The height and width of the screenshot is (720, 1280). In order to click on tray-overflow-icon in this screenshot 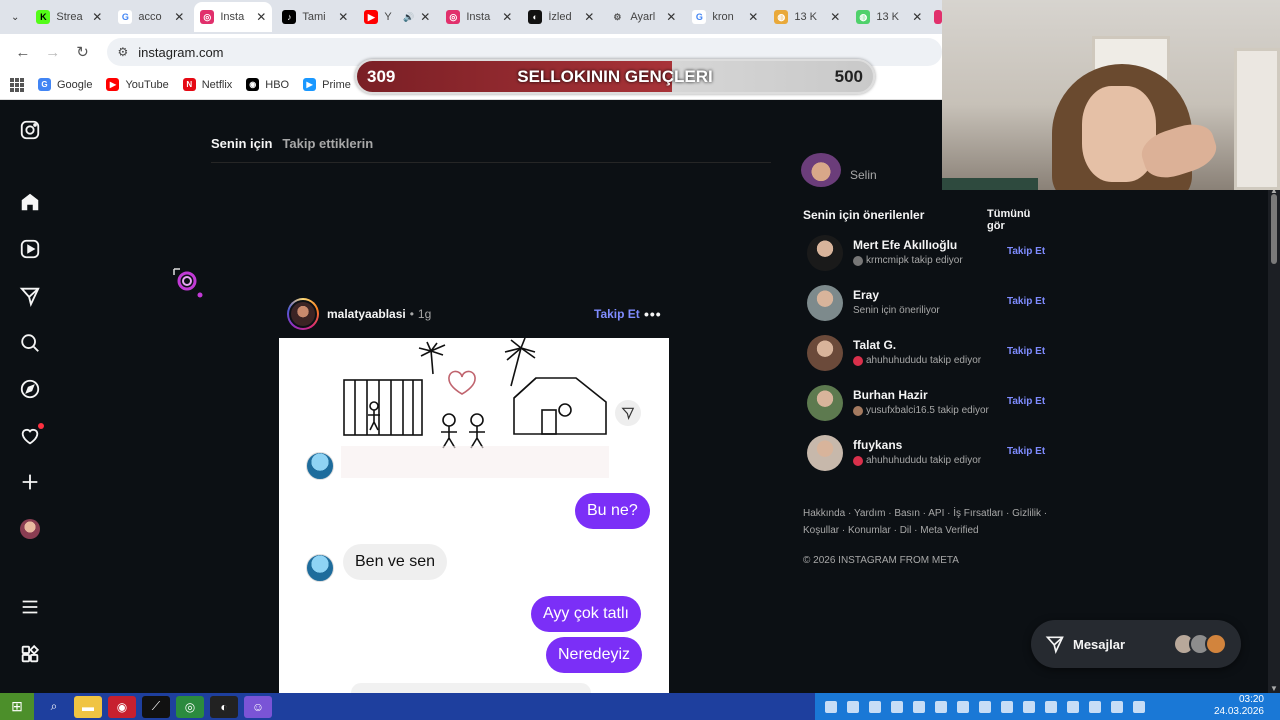, I will do `click(831, 706)`.